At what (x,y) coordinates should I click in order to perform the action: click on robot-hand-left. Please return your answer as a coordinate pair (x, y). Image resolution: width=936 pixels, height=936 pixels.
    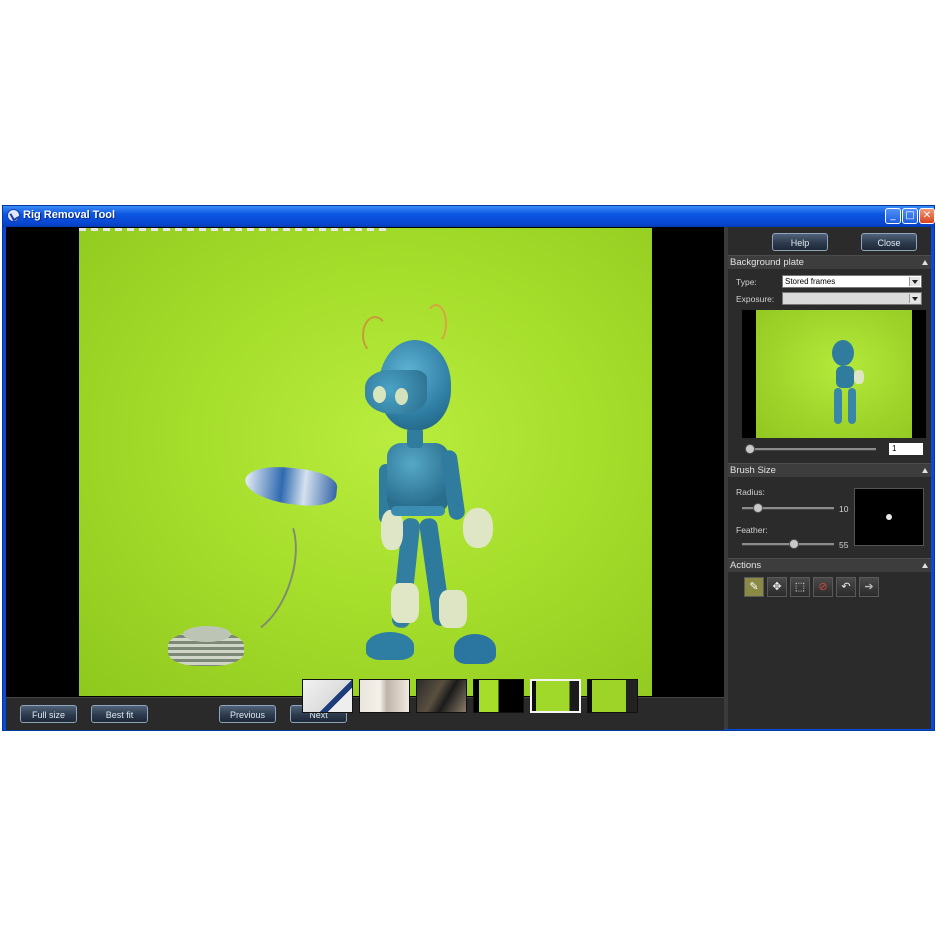
    Looking at the image, I should click on (392, 530).